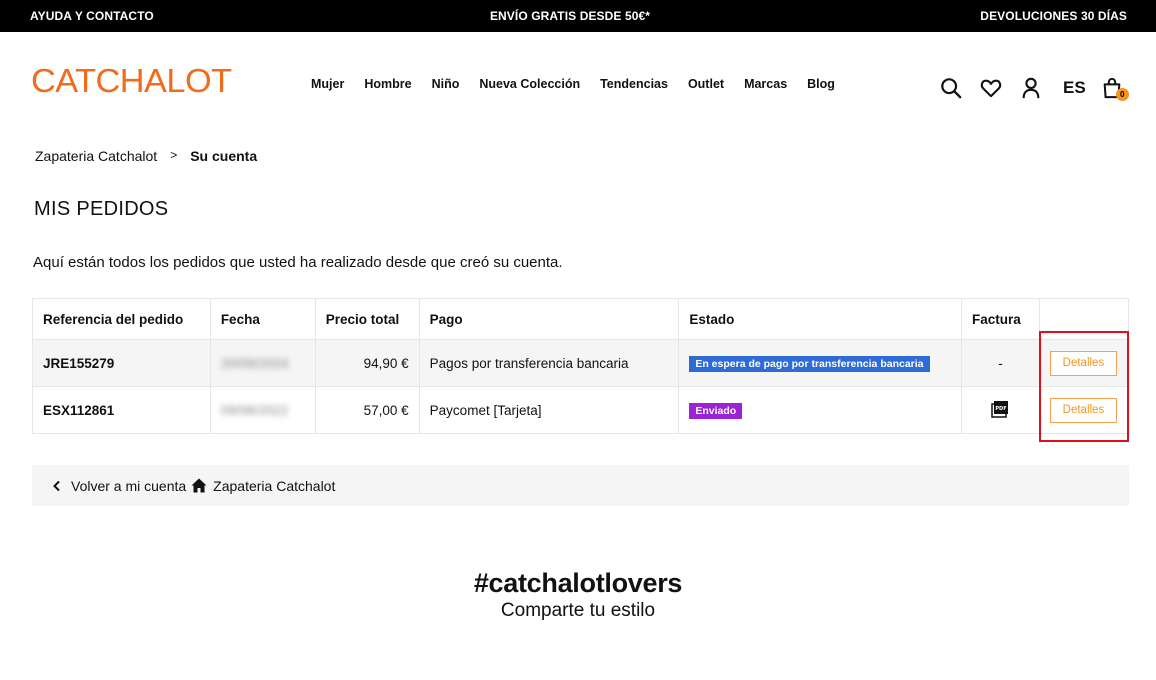  Describe the element at coordinates (1053, 16) in the screenshot. I see `returns-notice: DEVOLUCIONES 30 DÍAS` at that location.